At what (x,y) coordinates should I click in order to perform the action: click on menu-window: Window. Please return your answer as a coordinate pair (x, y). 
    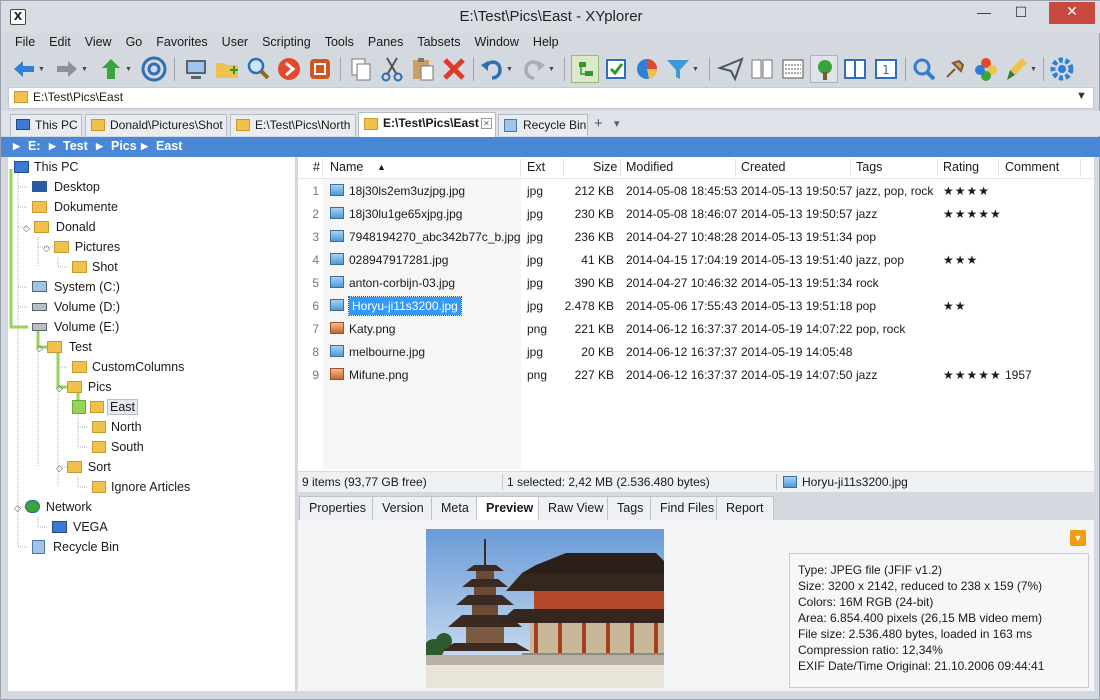
    Looking at the image, I should click on (496, 42).